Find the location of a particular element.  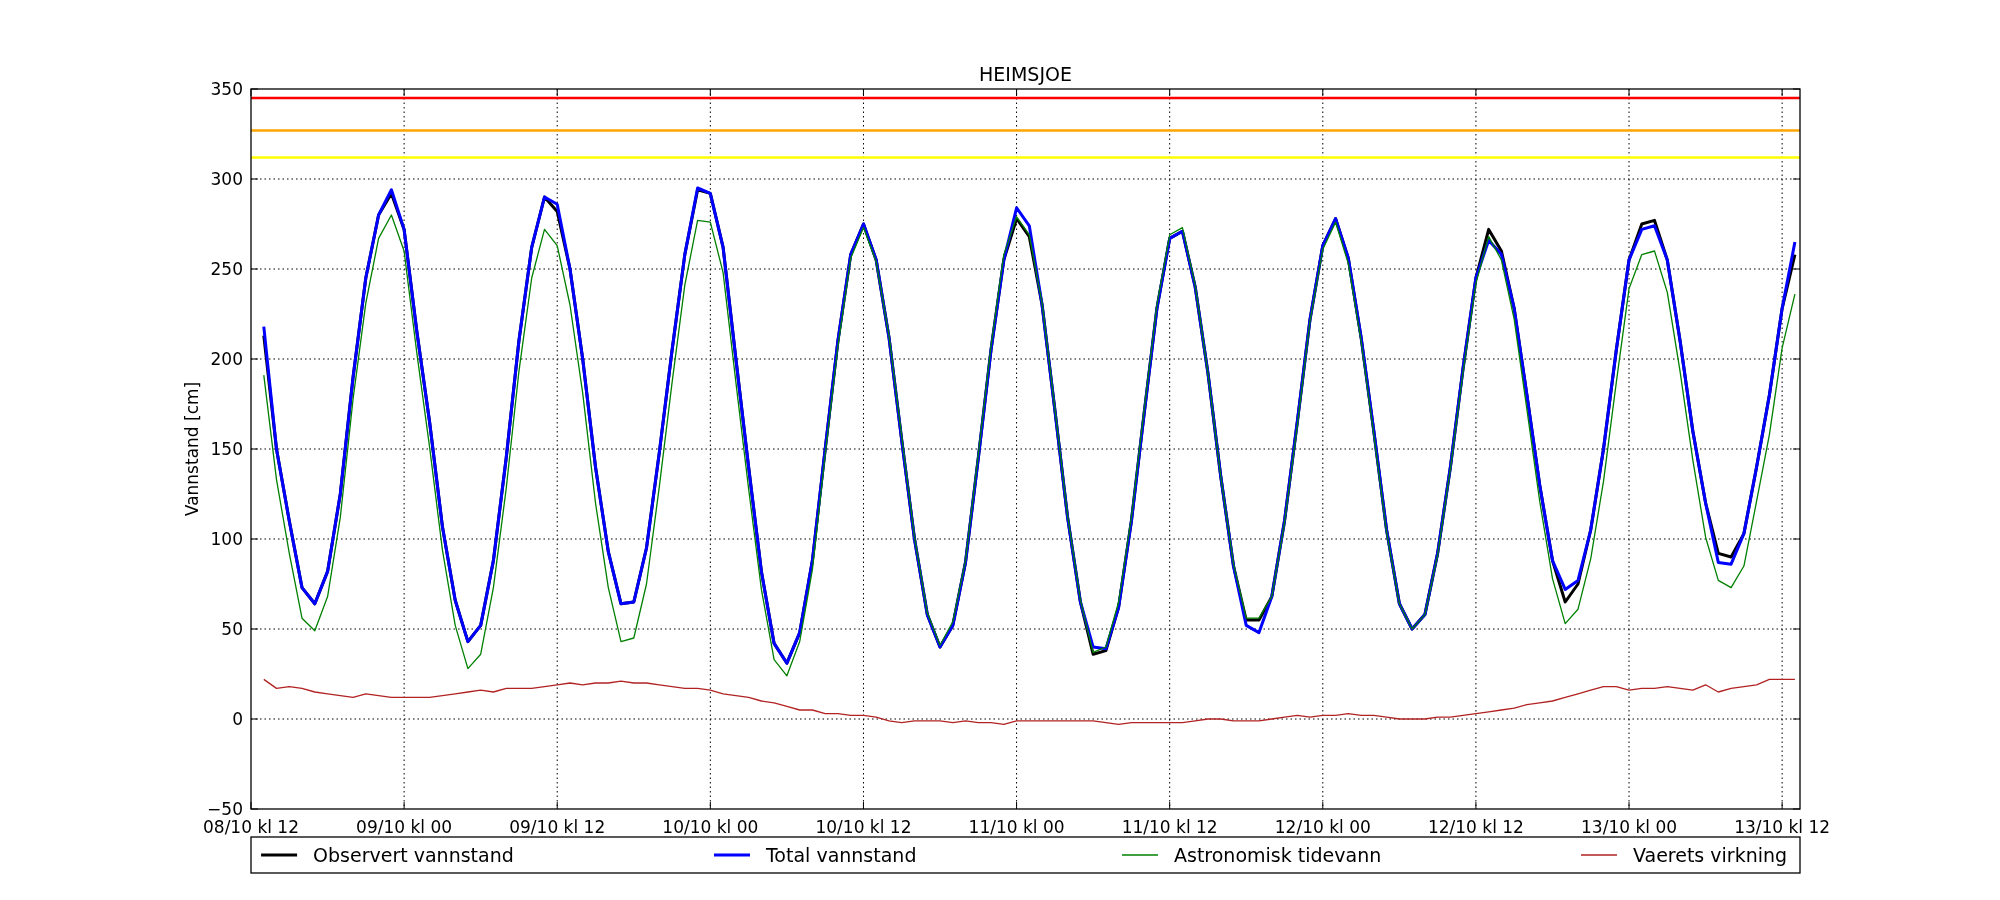

x-tick-label: 09/10 kl 12 is located at coordinates (557, 827).